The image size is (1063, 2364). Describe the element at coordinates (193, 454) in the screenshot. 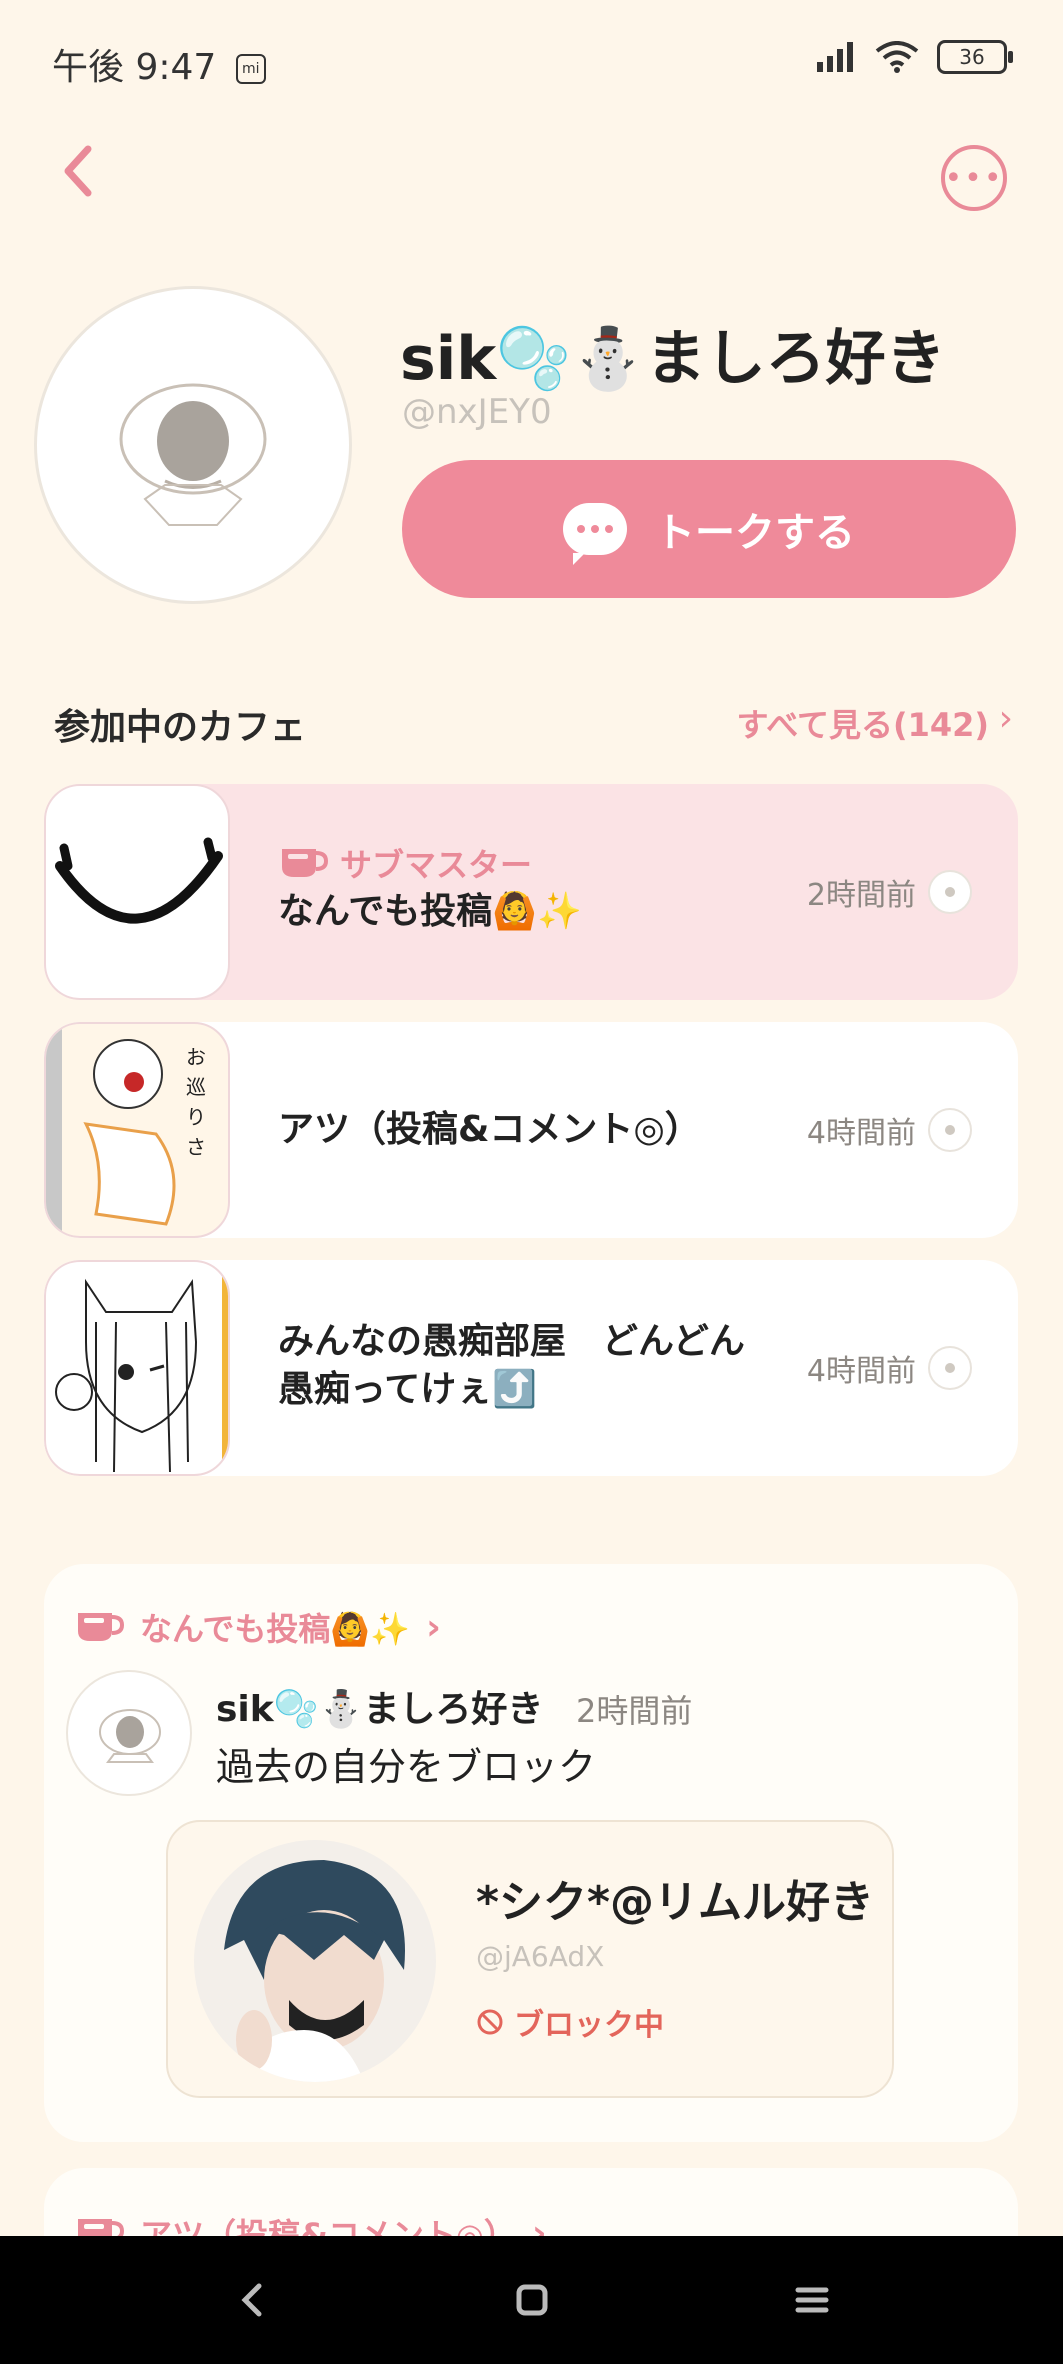

I see `avatar-image` at that location.